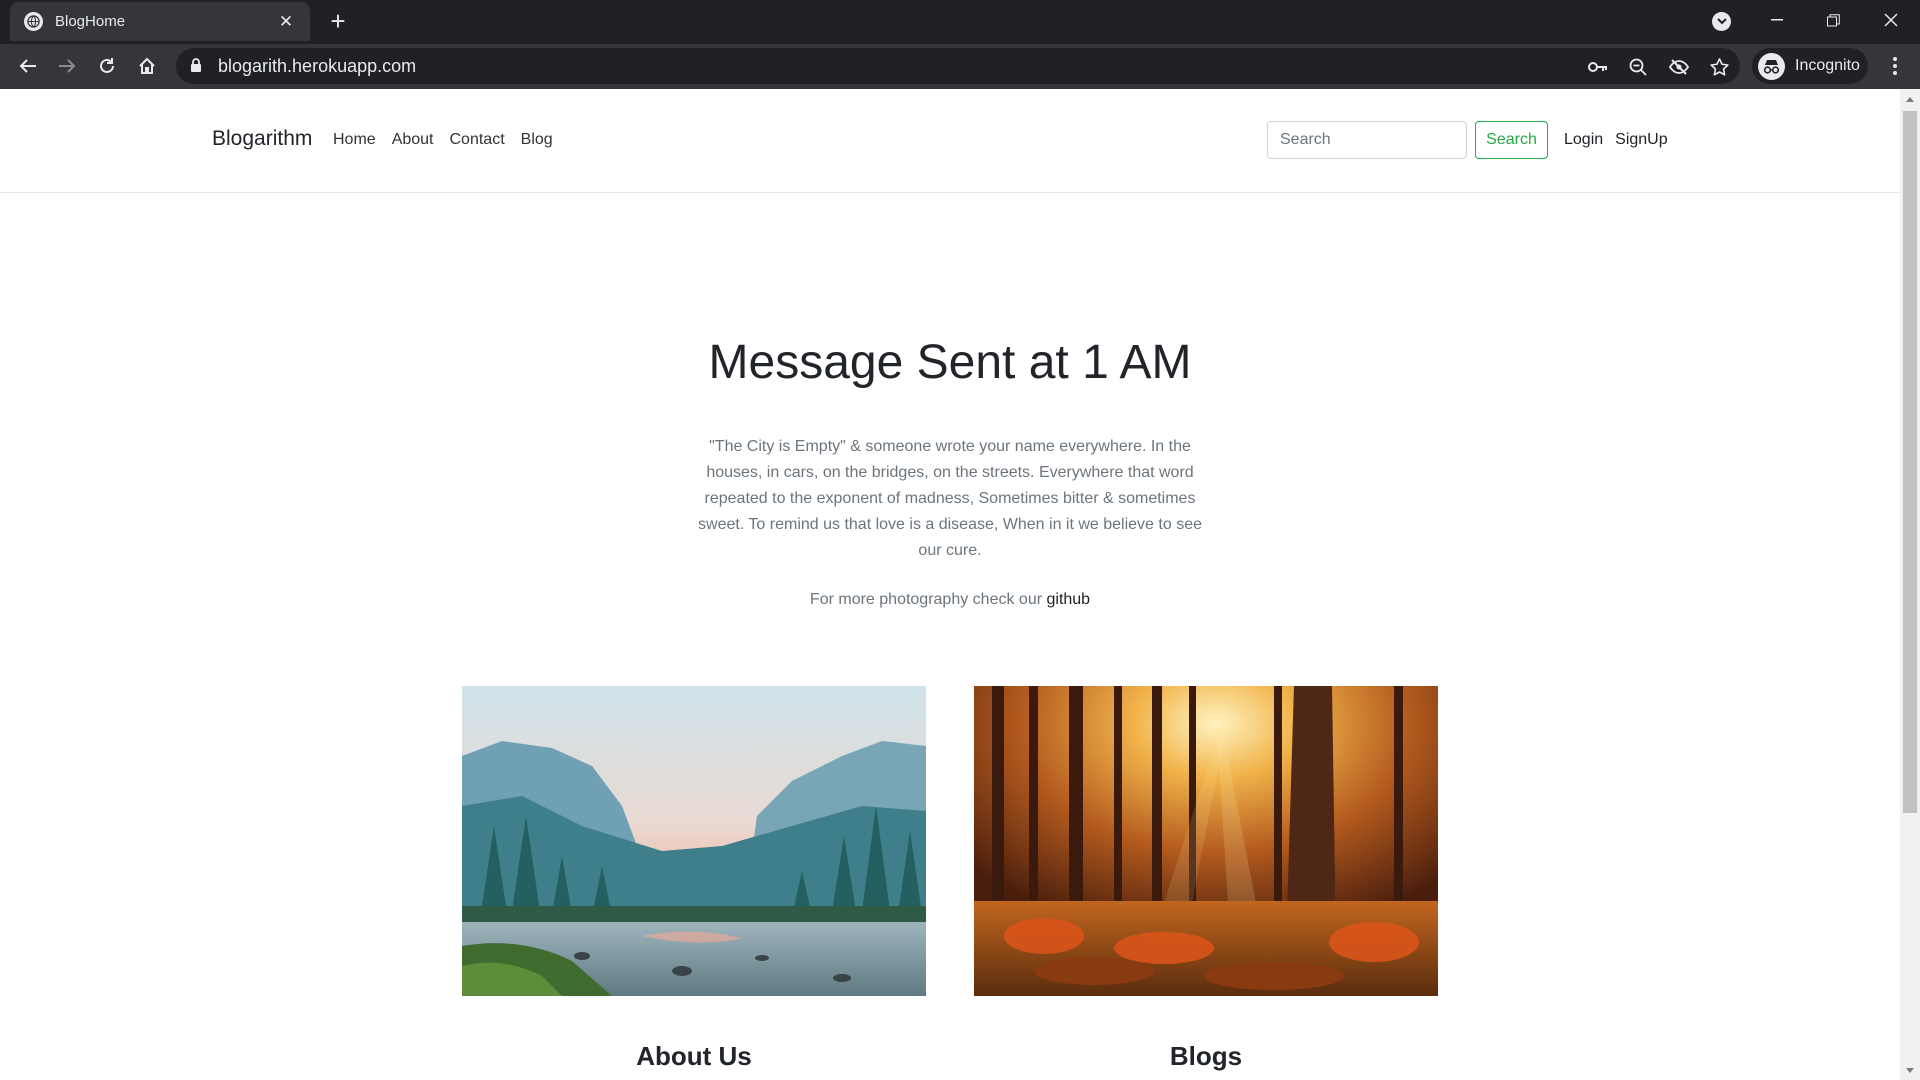  I want to click on about-us-heading: About Us, so click(694, 1056).